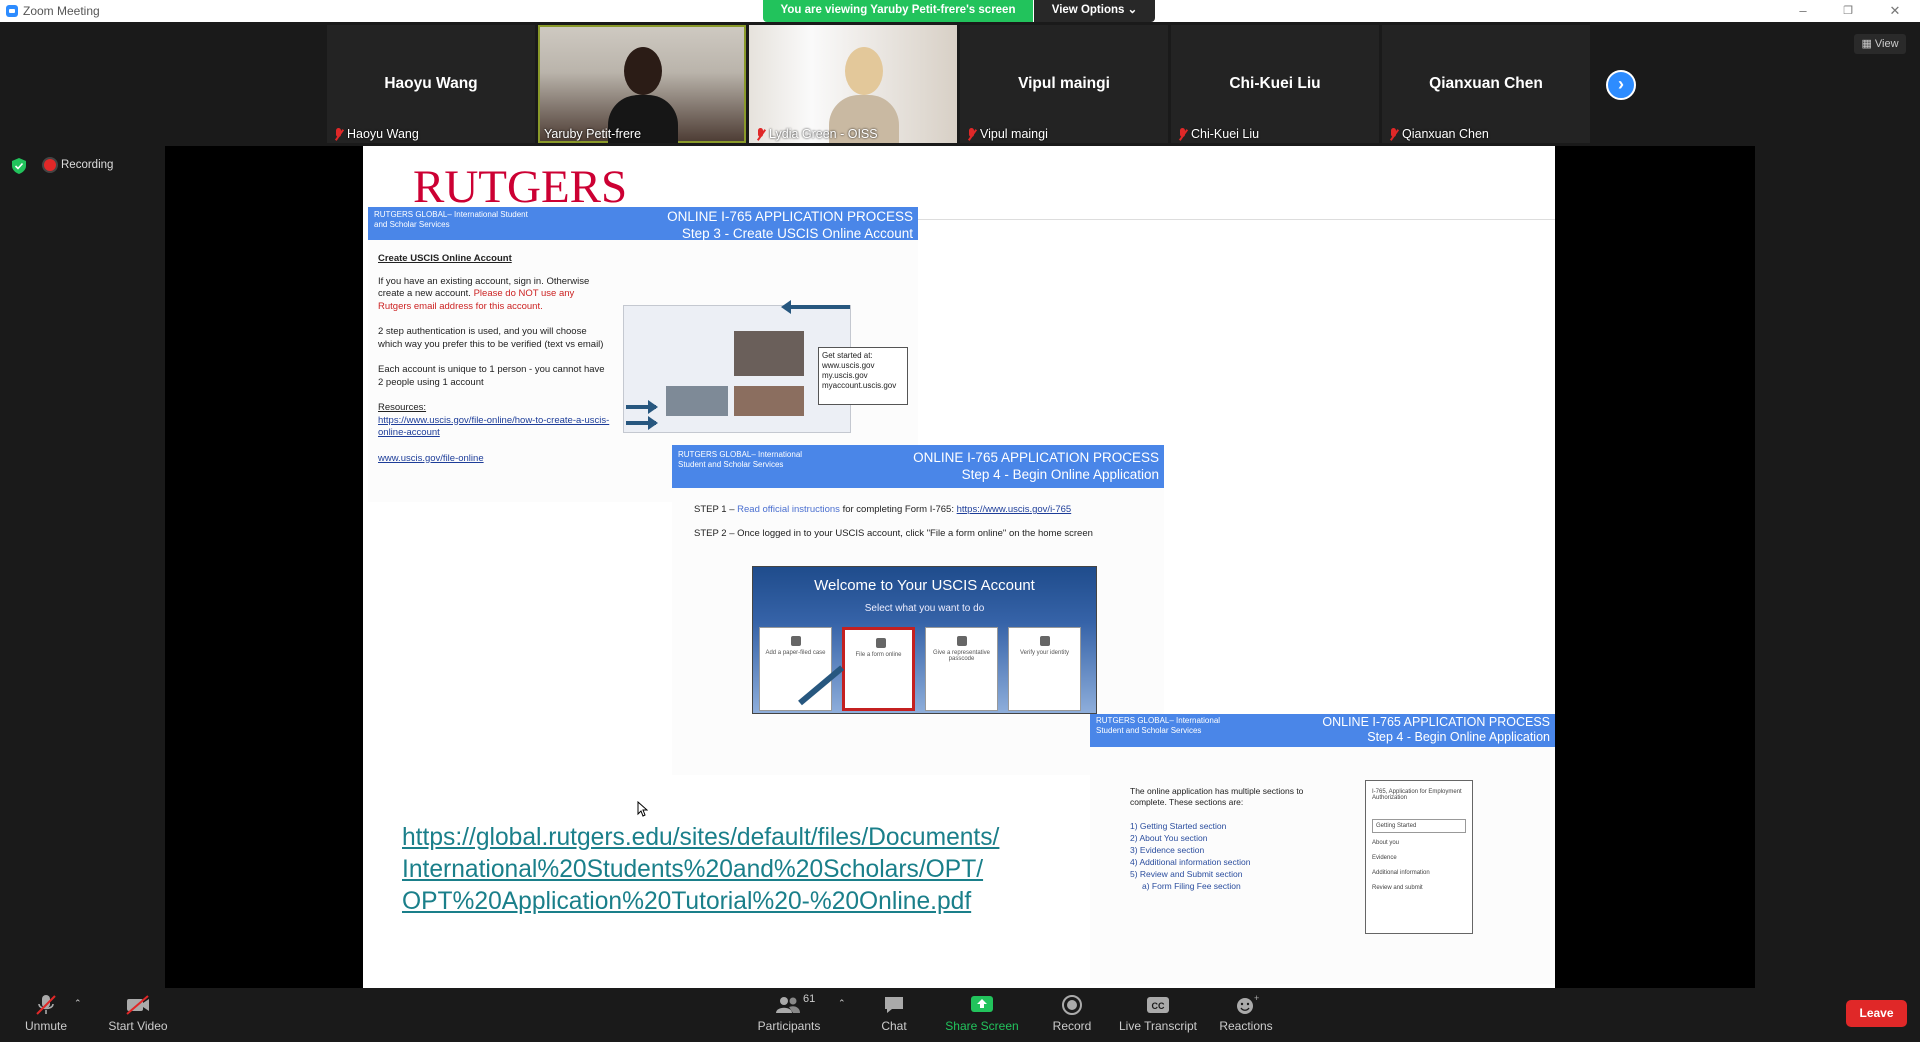  What do you see at coordinates (12, 11) in the screenshot?
I see `zoom-logo-icon` at bounding box center [12, 11].